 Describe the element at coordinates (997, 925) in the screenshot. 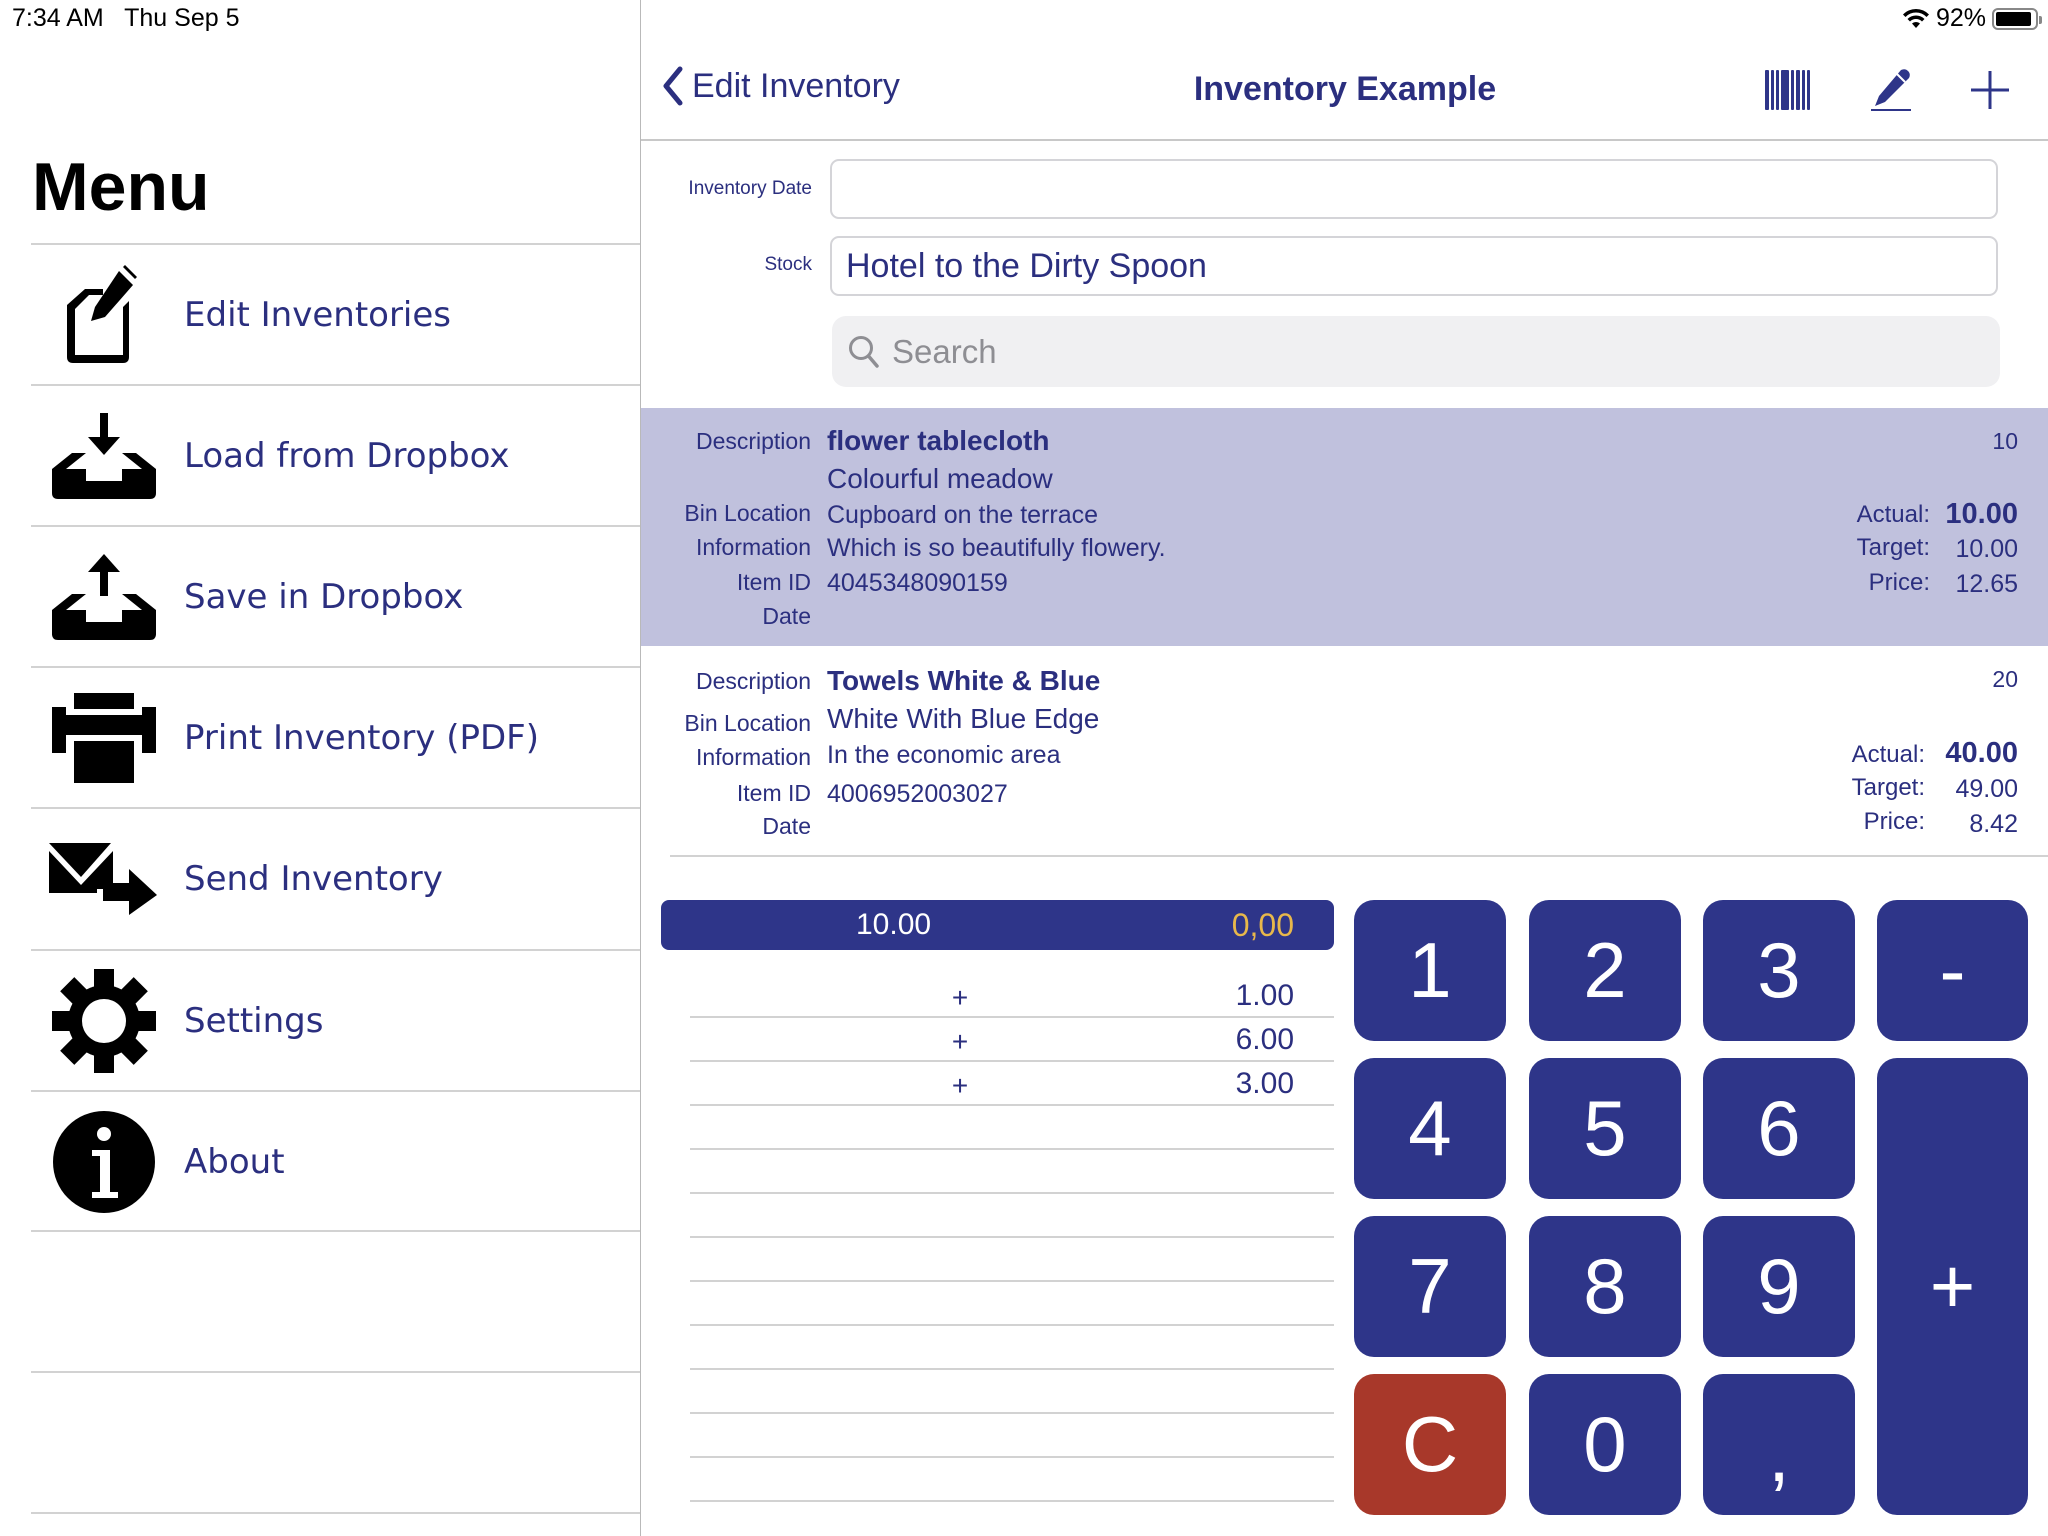

I see `calculator-display: 10.00 0,00` at that location.